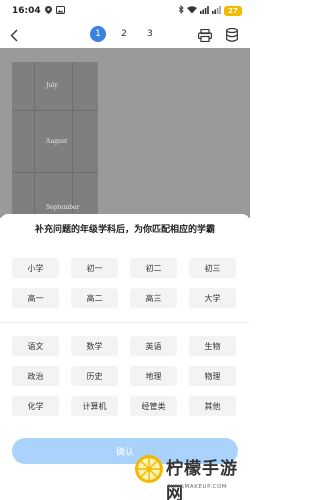 This screenshot has height=500, width=320. I want to click on chevron-left-icon, so click(14, 35).